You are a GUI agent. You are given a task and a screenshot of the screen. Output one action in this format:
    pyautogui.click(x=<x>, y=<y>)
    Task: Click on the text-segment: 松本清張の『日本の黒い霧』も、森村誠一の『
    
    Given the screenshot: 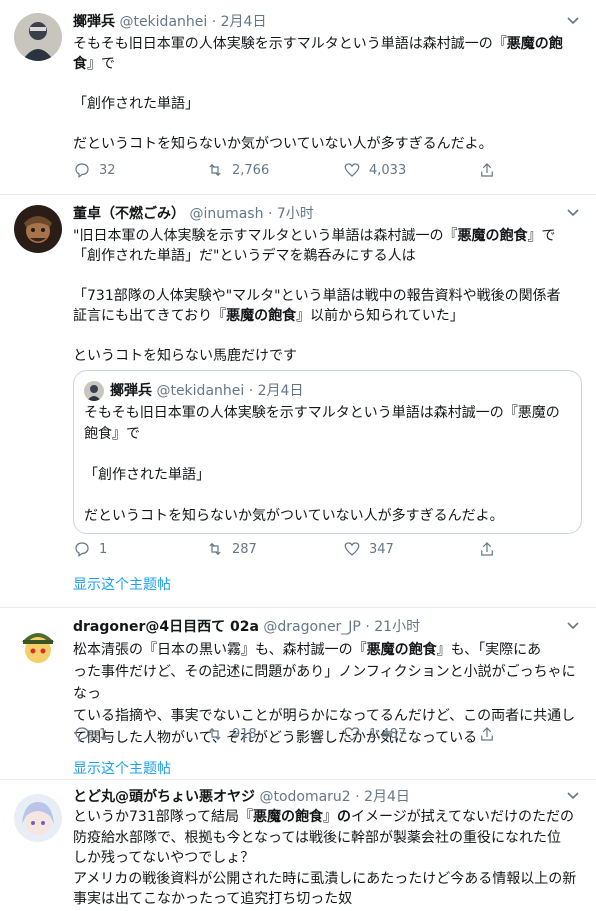 What is the action you would take?
    pyautogui.click(x=220, y=650)
    